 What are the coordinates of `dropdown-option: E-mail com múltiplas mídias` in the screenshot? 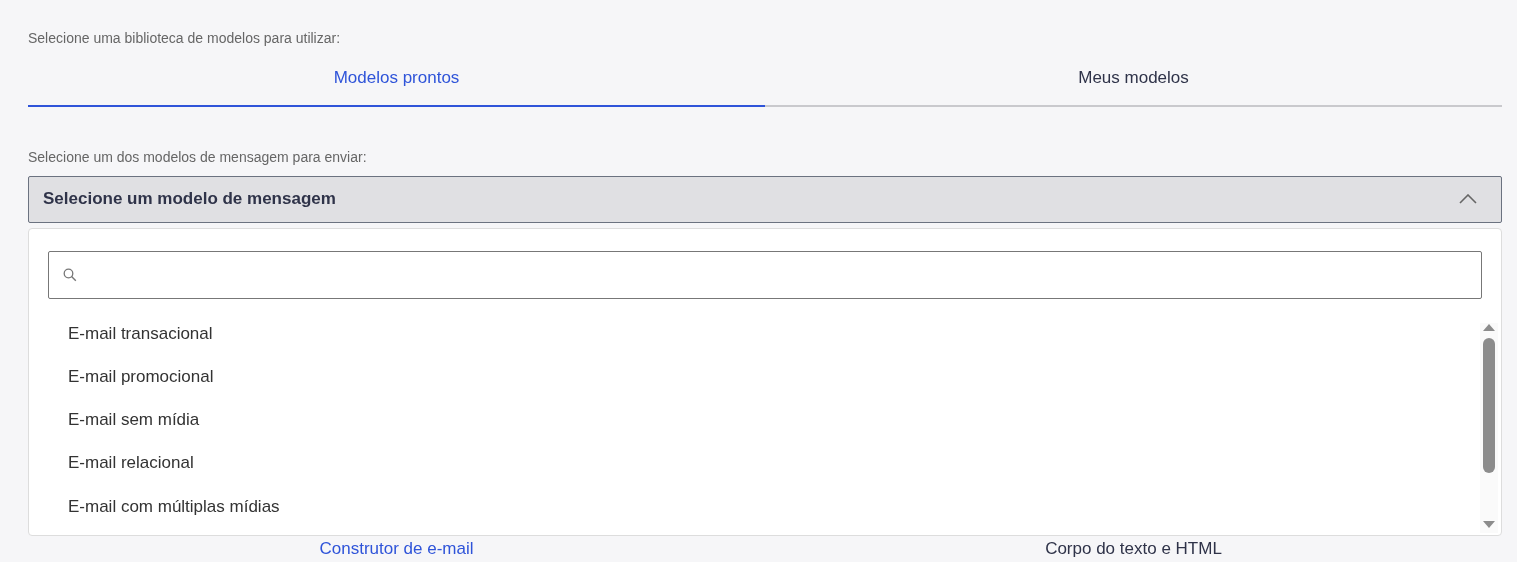 It's located at (764, 517).